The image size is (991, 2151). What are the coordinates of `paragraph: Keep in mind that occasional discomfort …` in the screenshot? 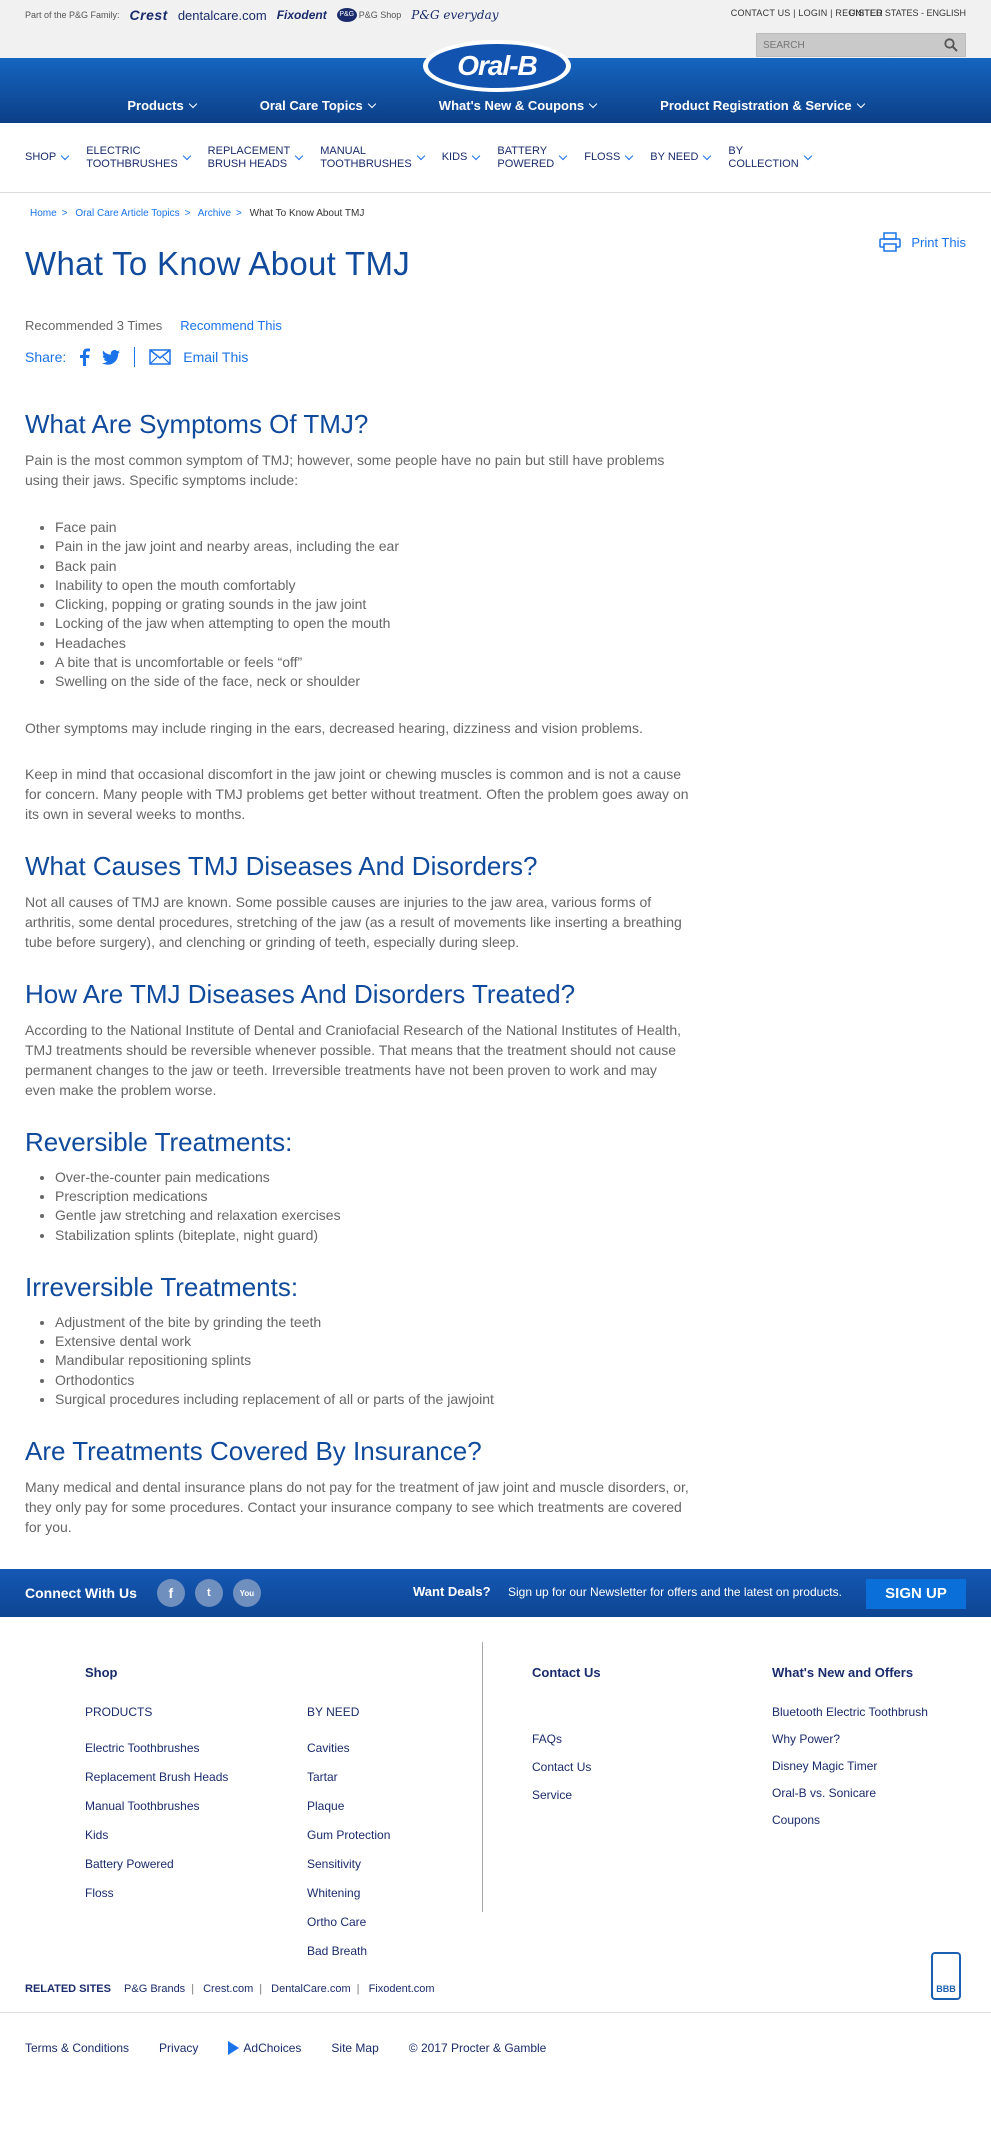 It's located at (357, 793).